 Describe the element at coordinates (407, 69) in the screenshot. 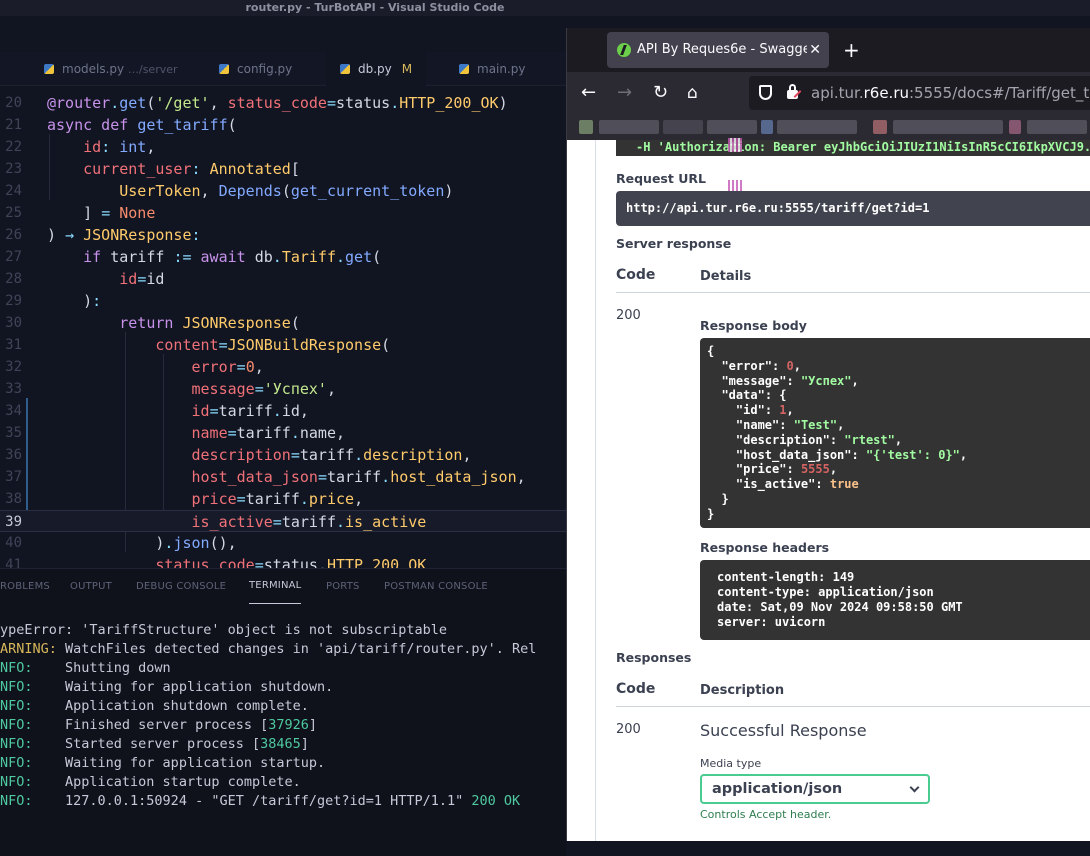

I see `modified-badge: M` at that location.